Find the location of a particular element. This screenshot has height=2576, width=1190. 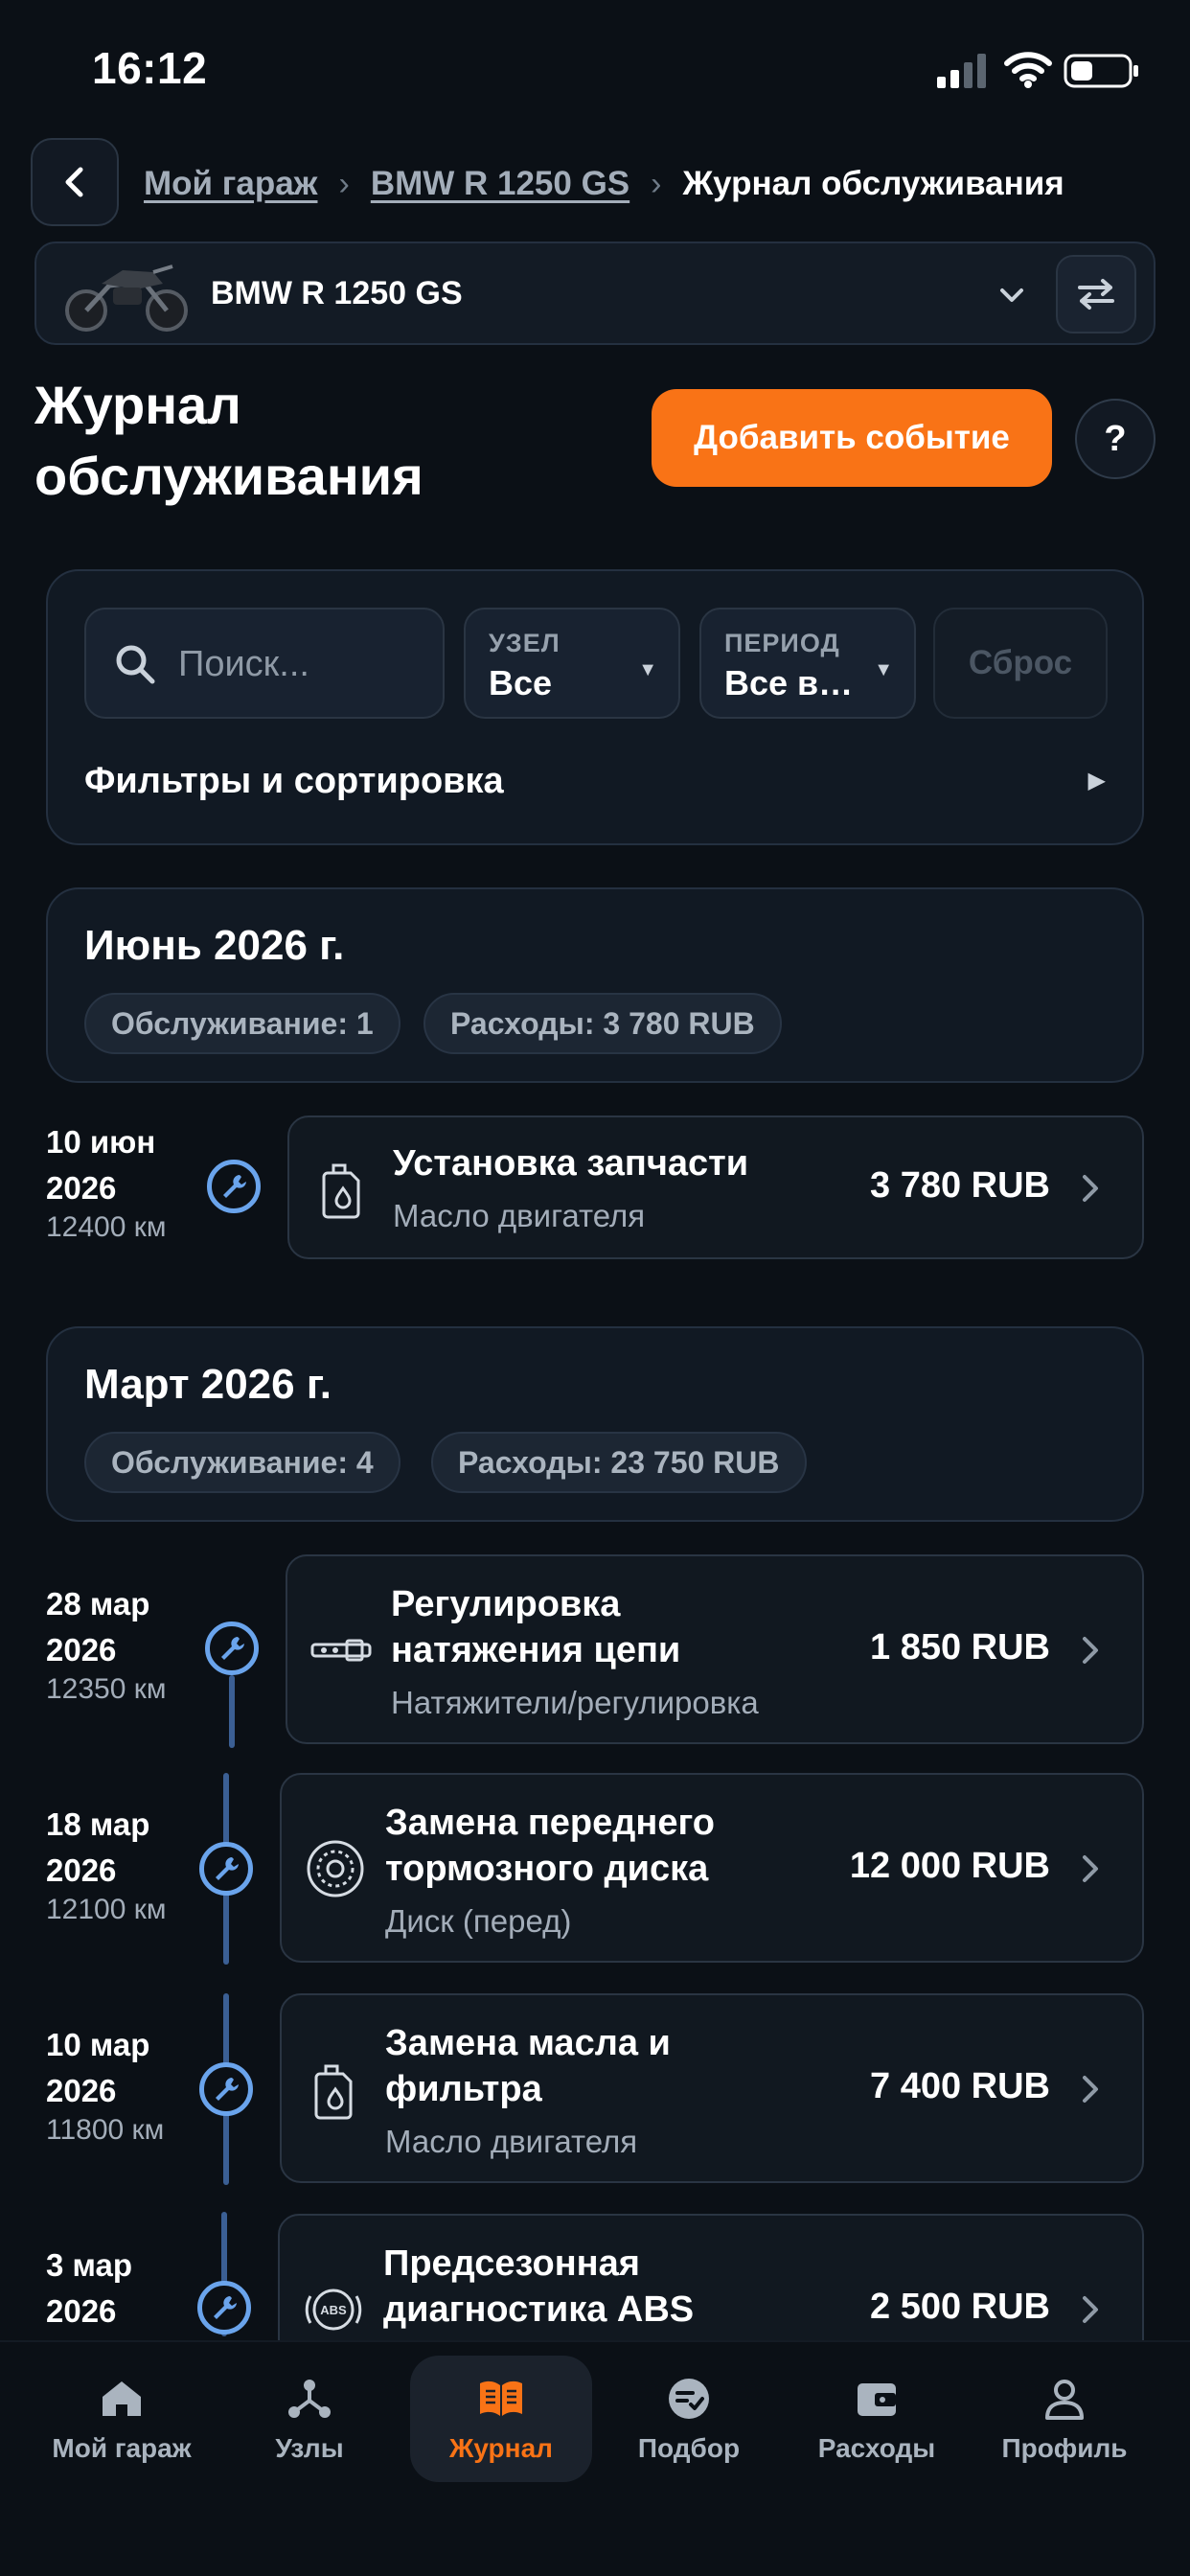

event-day: 3 мар is located at coordinates (89, 2265).